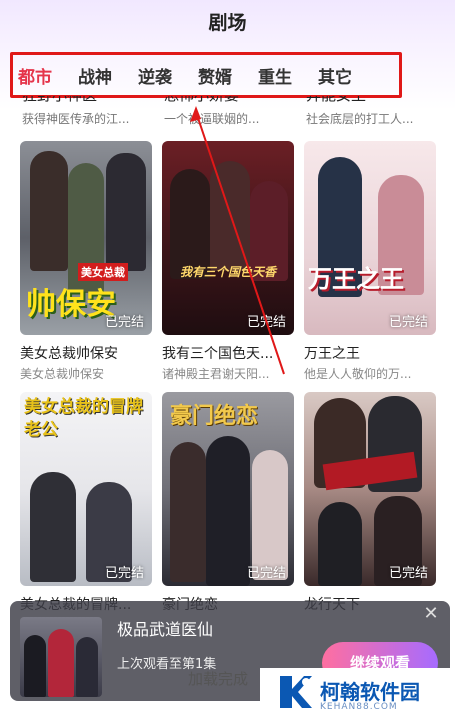 The image size is (455, 720). Describe the element at coordinates (83, 418) in the screenshot. I see `poster-title-art: 美女总裁的冒牌老公` at that location.